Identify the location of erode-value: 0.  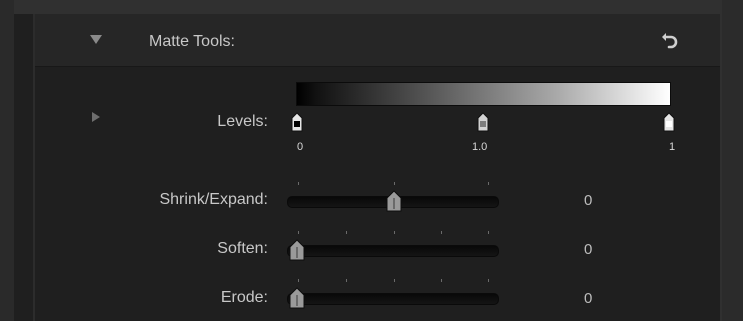
(588, 298).